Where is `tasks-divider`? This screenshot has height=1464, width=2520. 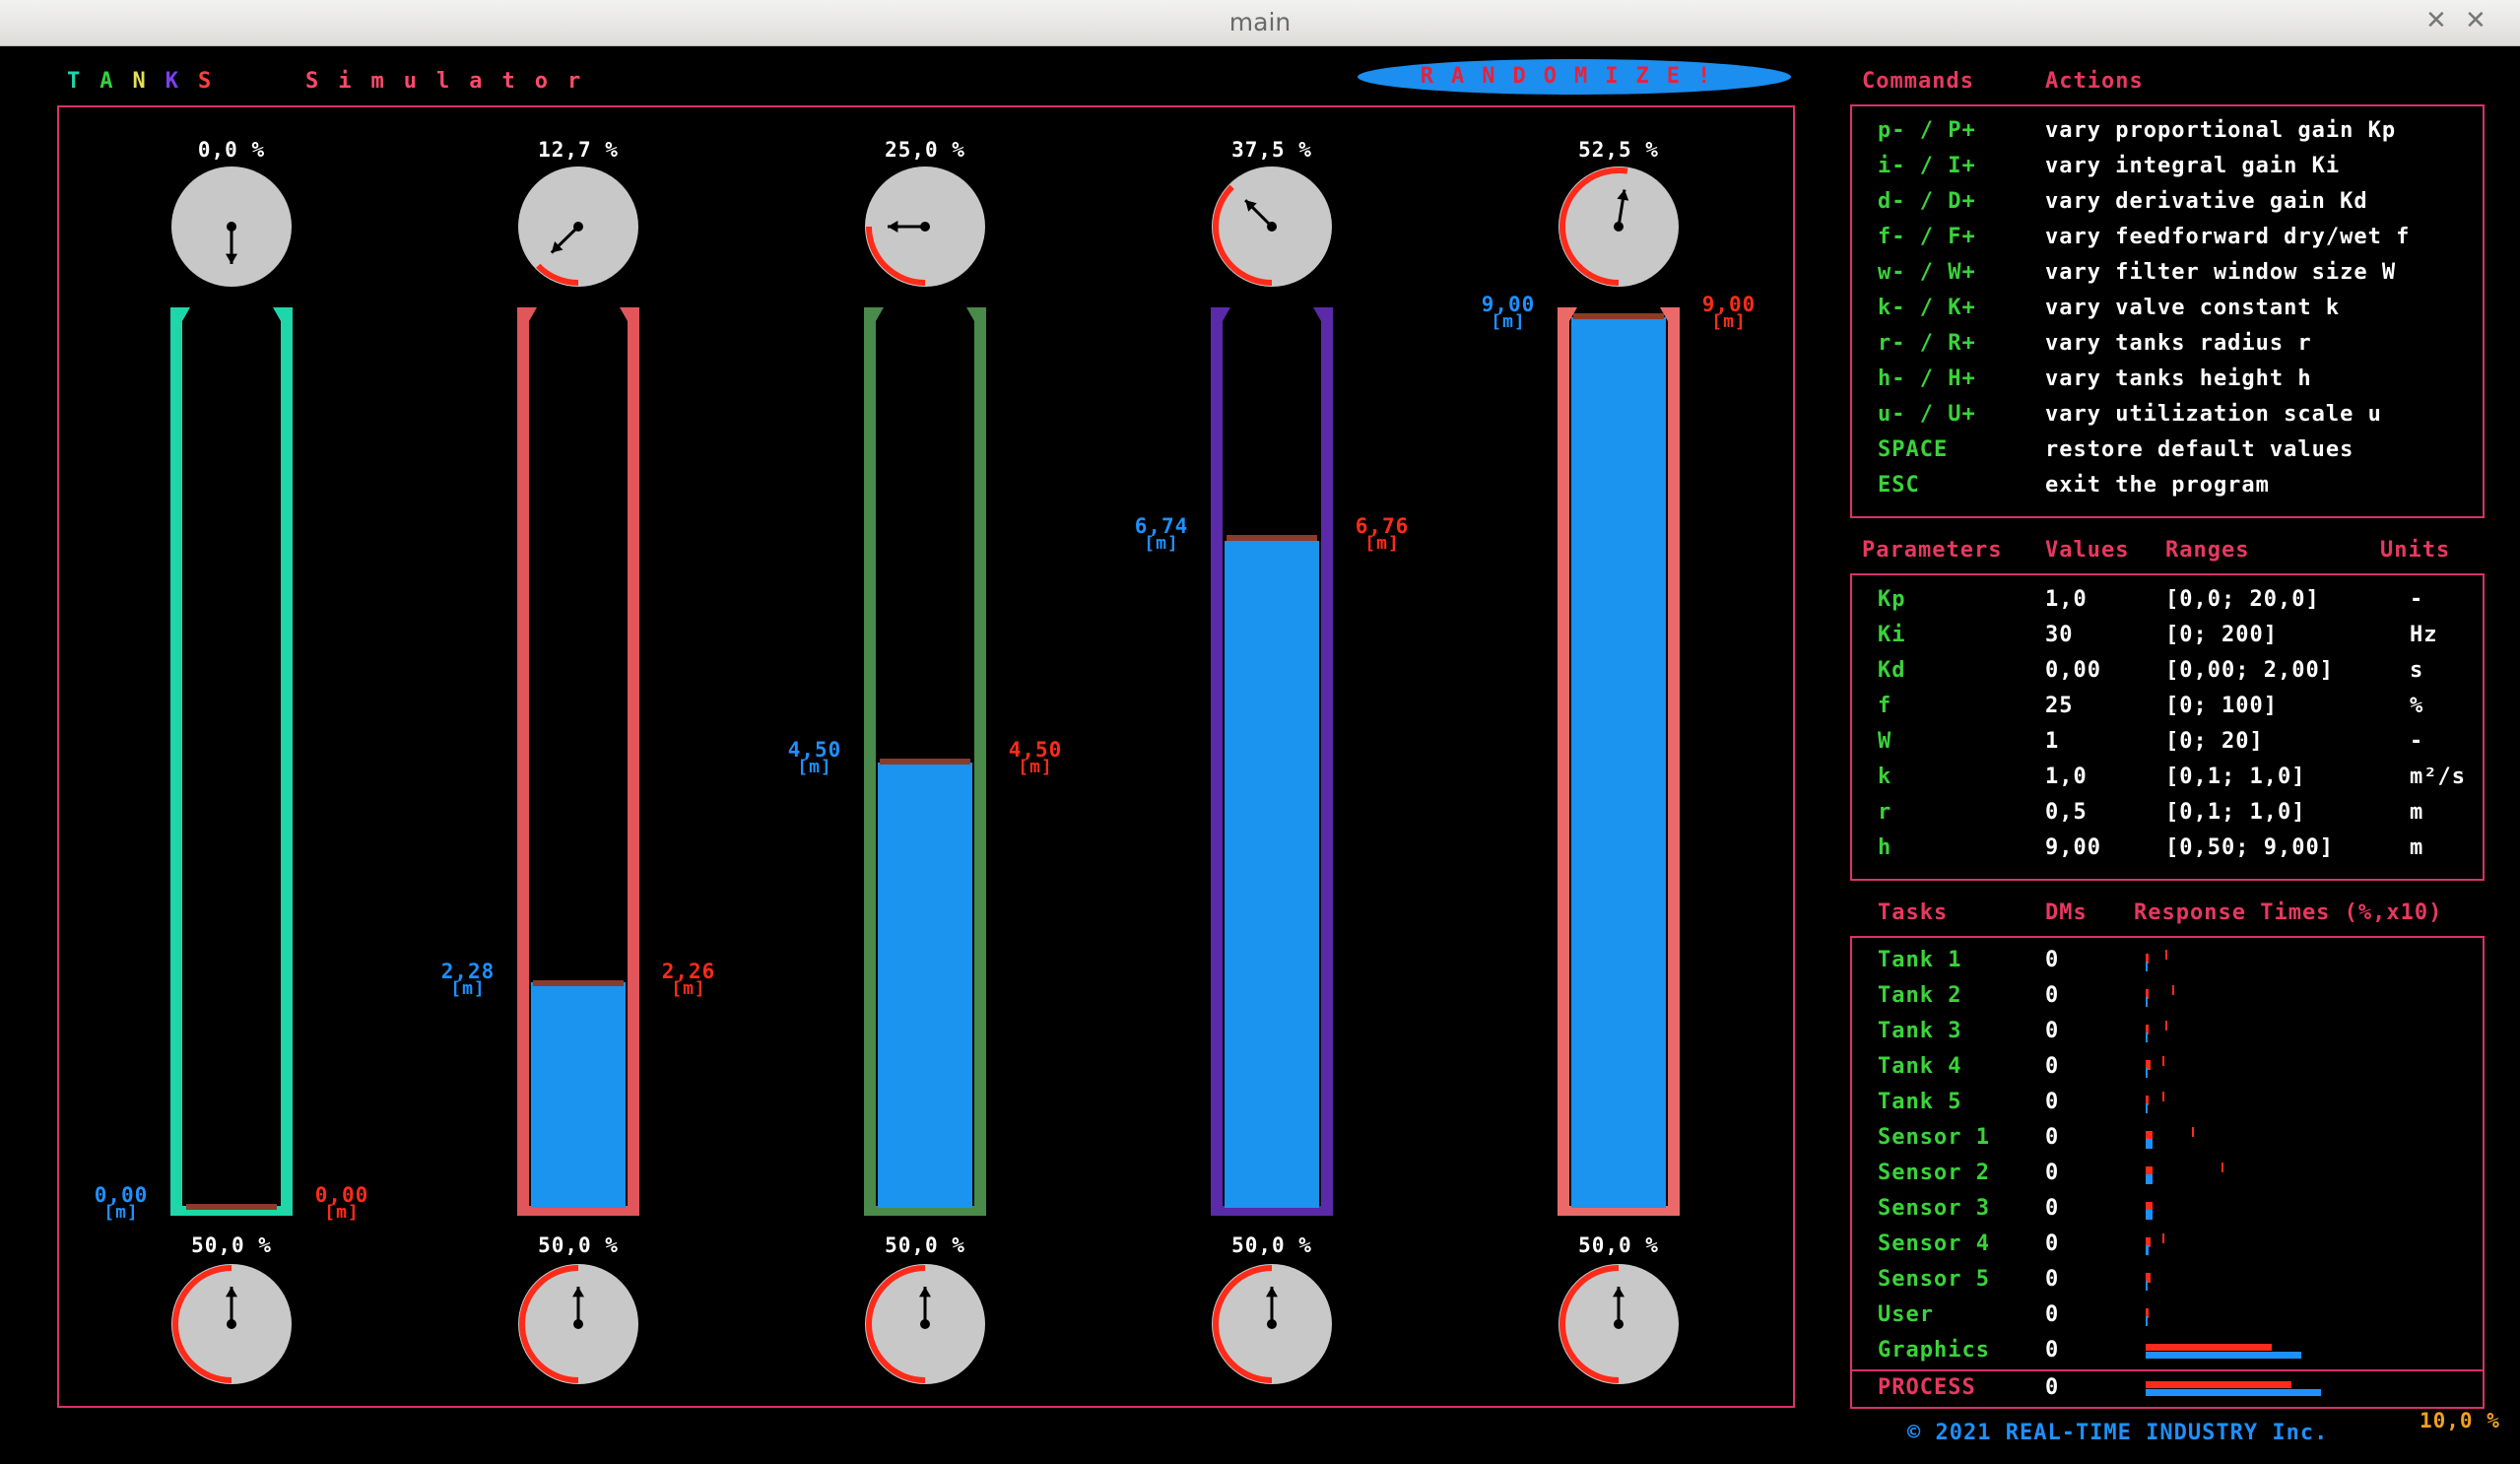 tasks-divider is located at coordinates (2167, 1370).